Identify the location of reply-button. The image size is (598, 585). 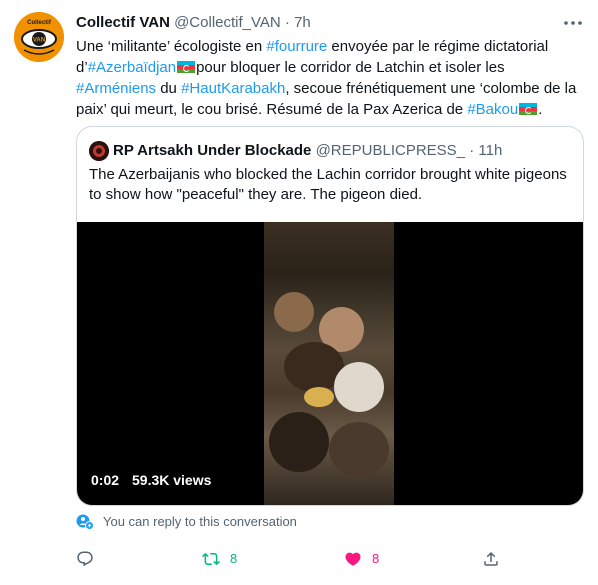
(88, 559).